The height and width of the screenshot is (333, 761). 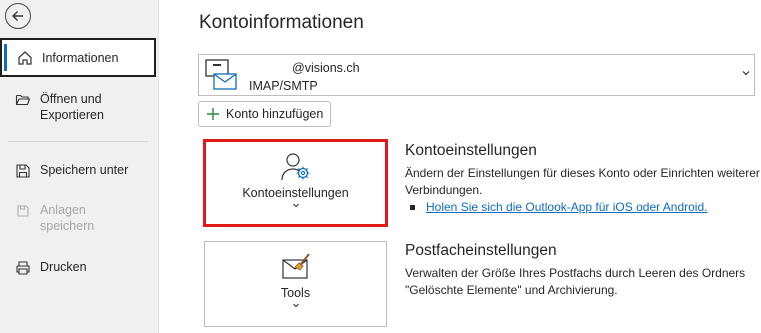 I want to click on printer-icon, so click(x=23, y=268).